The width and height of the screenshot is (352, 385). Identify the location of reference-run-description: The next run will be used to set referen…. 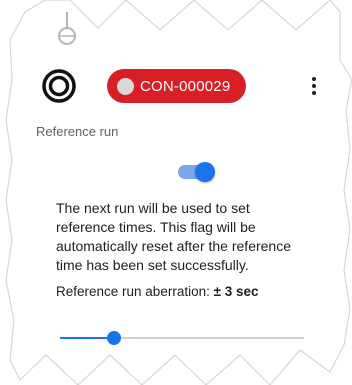
(174, 236).